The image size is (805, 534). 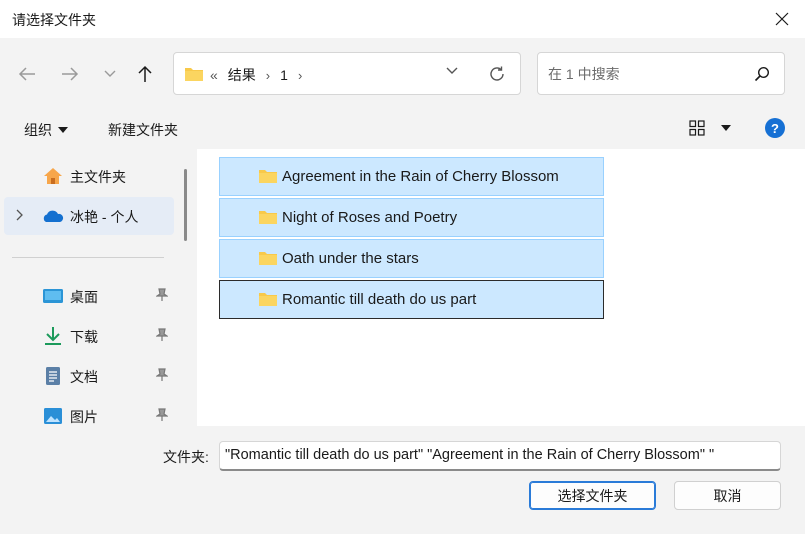 I want to click on breadcrumb-overflow: «, so click(x=214, y=75).